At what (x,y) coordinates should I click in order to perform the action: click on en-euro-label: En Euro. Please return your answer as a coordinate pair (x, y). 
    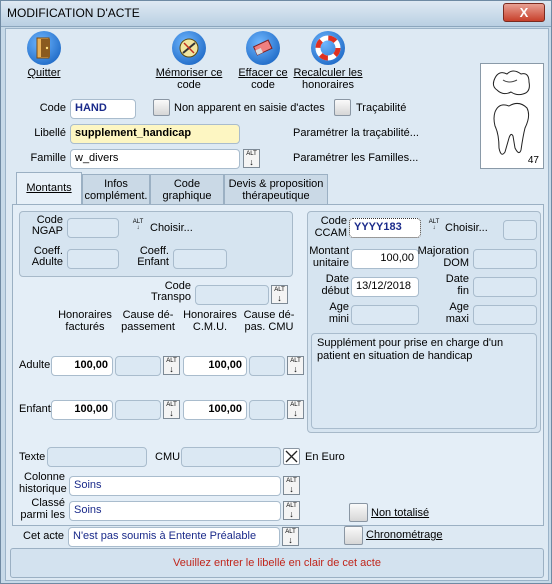
    Looking at the image, I should click on (325, 457).